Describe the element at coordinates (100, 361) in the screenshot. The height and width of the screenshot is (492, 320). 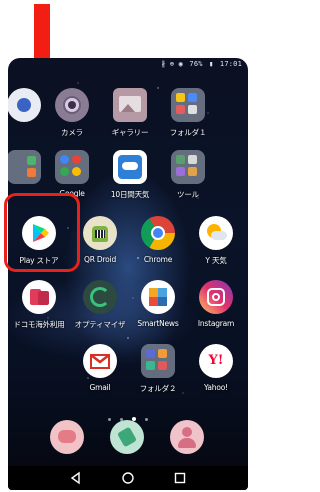
I see `gmail-icon` at that location.